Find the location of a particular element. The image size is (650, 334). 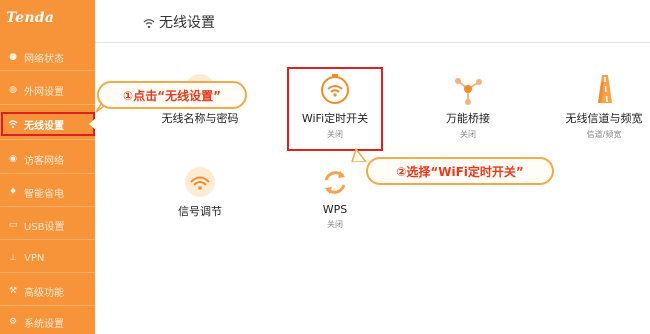

user-icon: ● is located at coordinates (13, 57).